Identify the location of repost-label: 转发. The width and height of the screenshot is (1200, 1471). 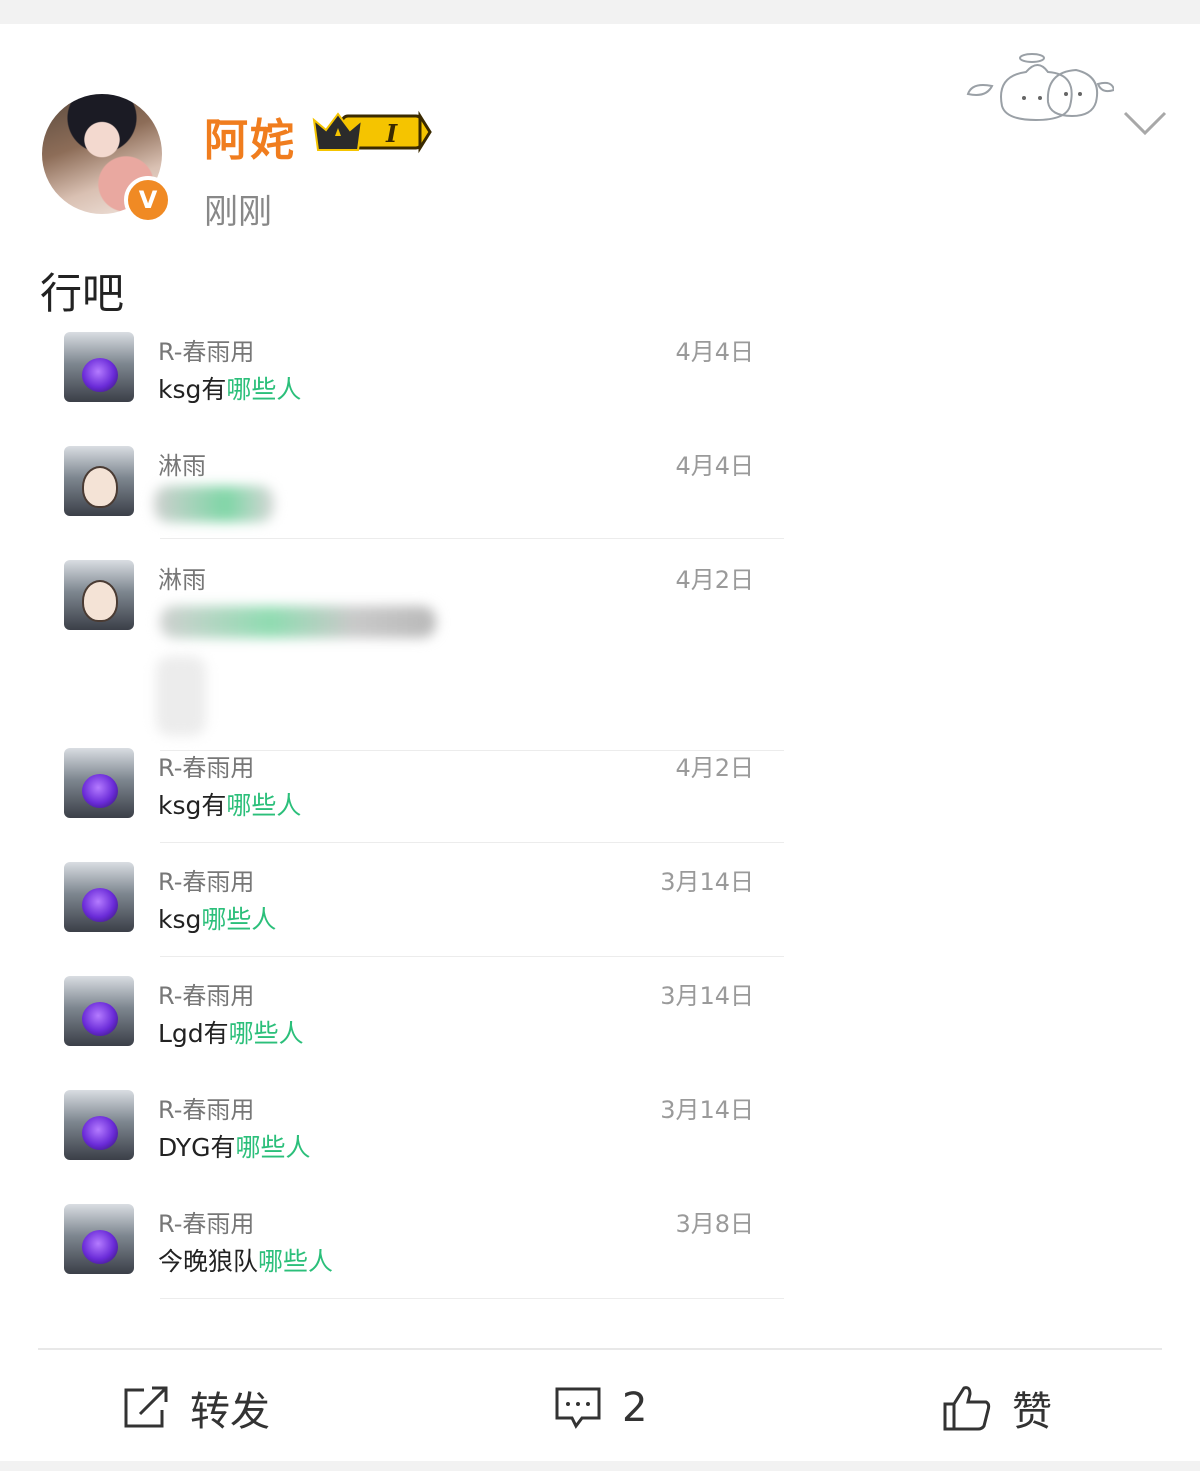
(230, 1412).